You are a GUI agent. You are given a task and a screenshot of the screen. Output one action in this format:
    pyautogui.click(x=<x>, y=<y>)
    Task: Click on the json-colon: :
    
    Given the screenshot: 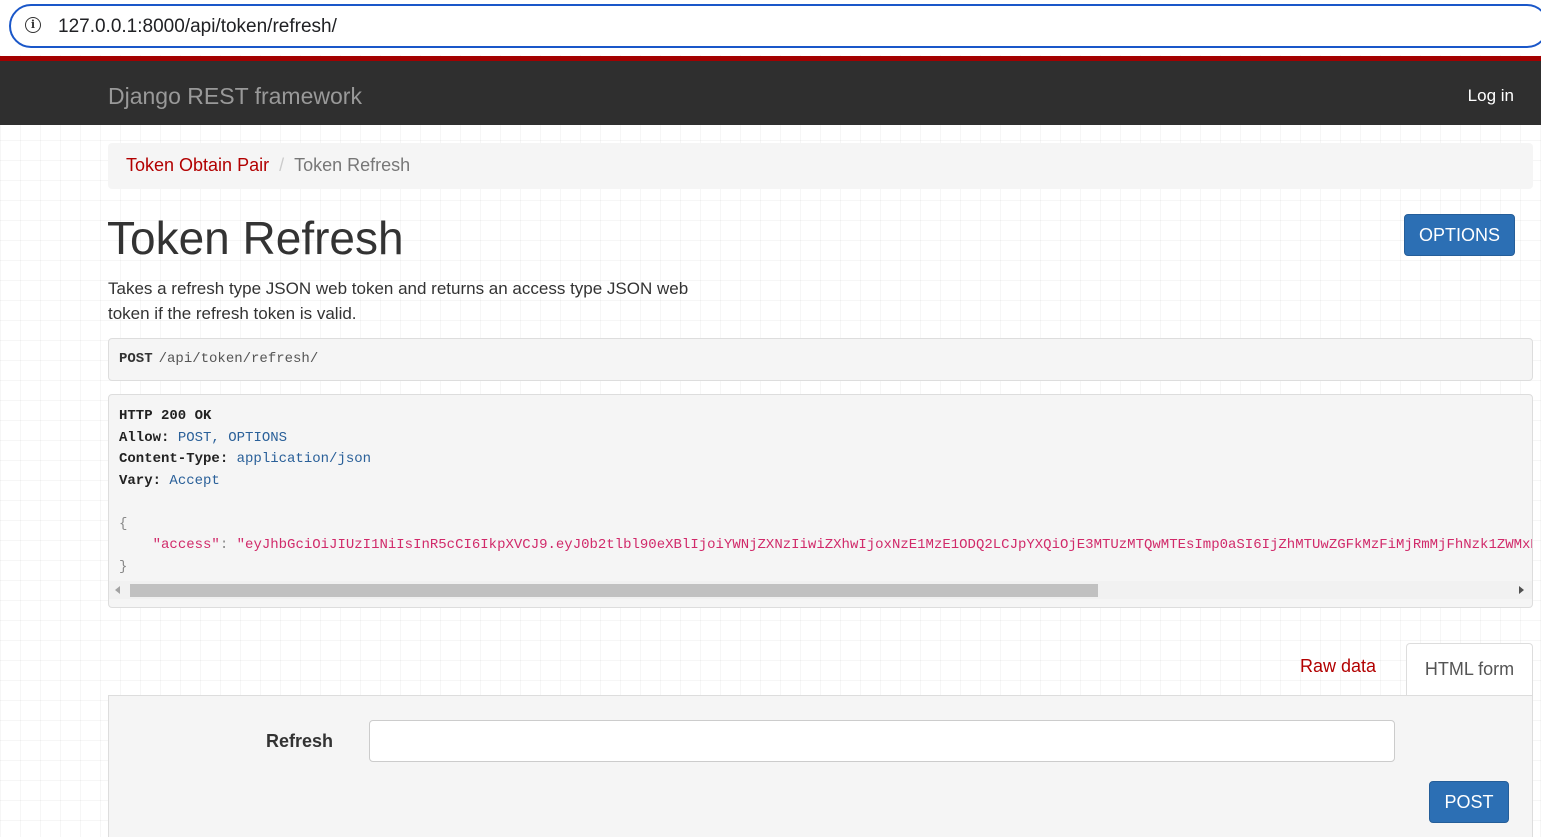 What is the action you would take?
    pyautogui.click(x=228, y=545)
    